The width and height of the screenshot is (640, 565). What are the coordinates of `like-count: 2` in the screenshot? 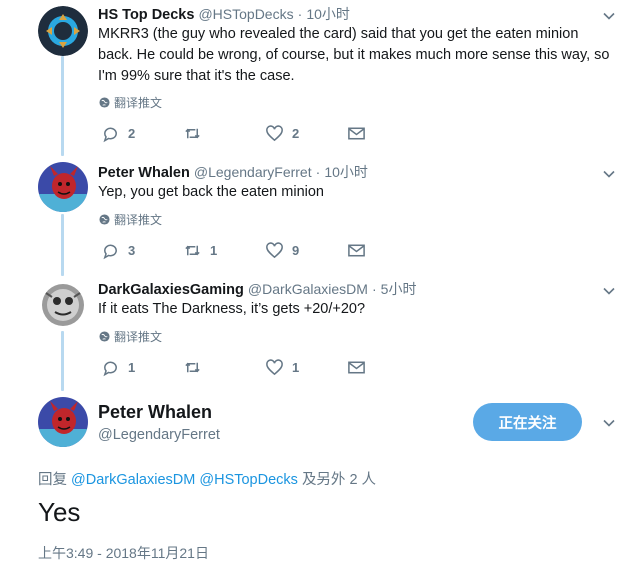 It's located at (296, 133).